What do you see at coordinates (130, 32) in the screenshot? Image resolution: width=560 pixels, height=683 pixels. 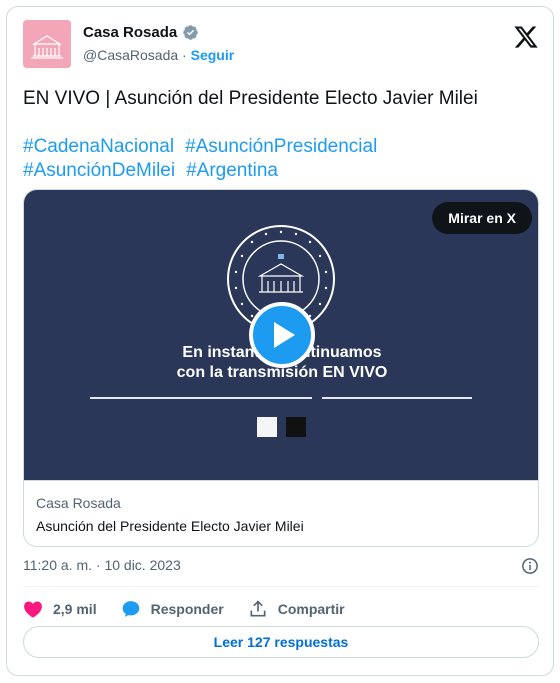 I see `author-name: Casa Rosada` at bounding box center [130, 32].